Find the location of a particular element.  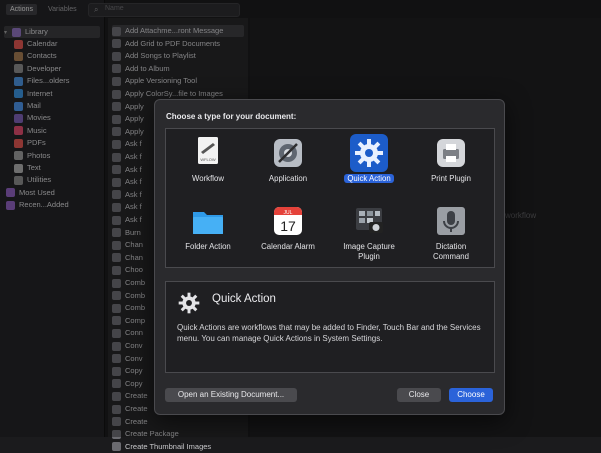

type-folder-action: Folder Action is located at coordinates (208, 231).